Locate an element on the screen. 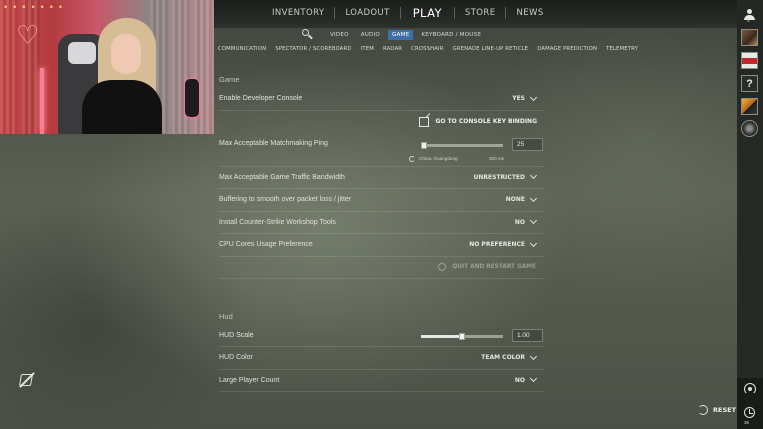  setting-label: HUD Scale is located at coordinates (236, 335).